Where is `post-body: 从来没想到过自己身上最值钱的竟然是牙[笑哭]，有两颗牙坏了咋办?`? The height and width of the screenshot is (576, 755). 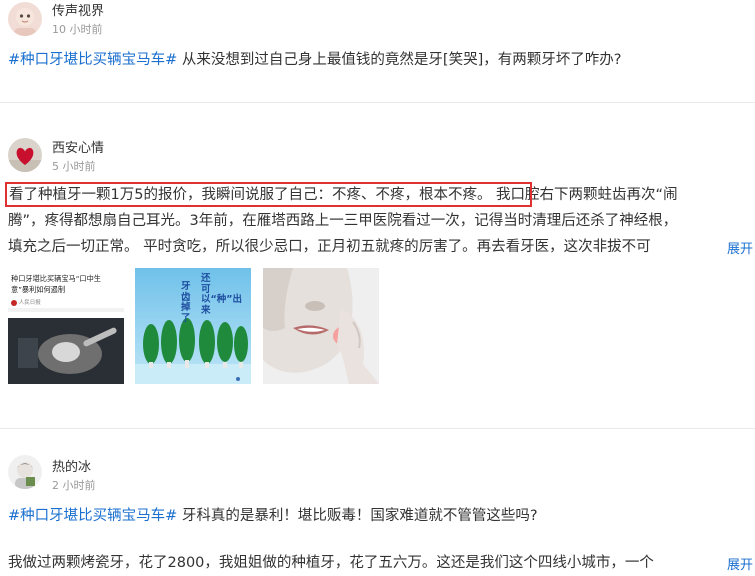 post-body: 从来没想到过自己身上最值钱的竟然是牙[笑哭]，有两颗牙坏了咋办? is located at coordinates (399, 60).